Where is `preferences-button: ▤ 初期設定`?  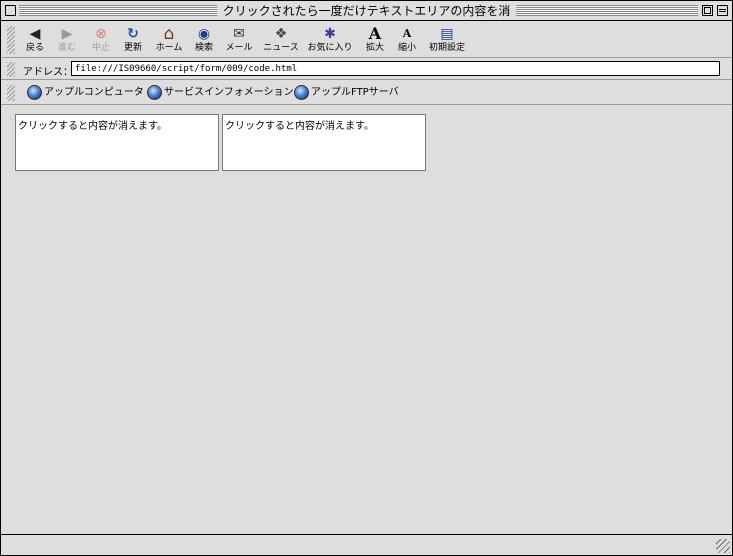 preferences-button: ▤ 初期設定 is located at coordinates (447, 39).